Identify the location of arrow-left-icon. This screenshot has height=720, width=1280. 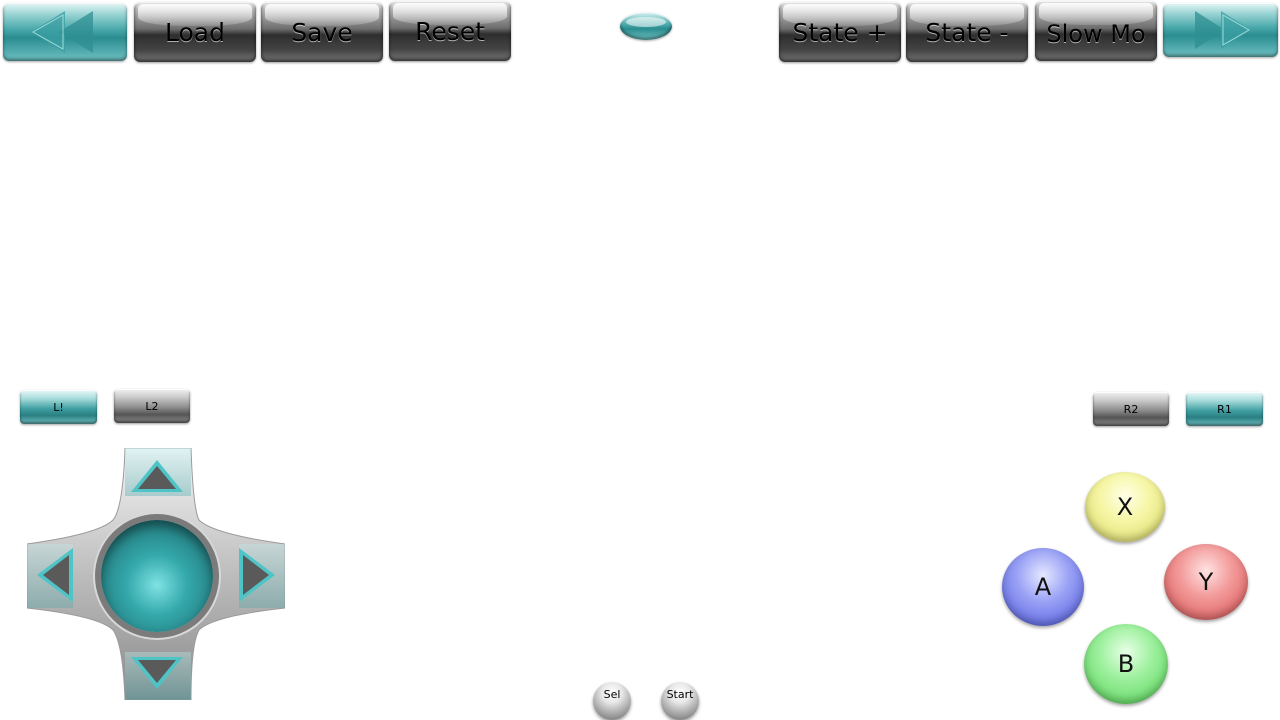
(55, 575).